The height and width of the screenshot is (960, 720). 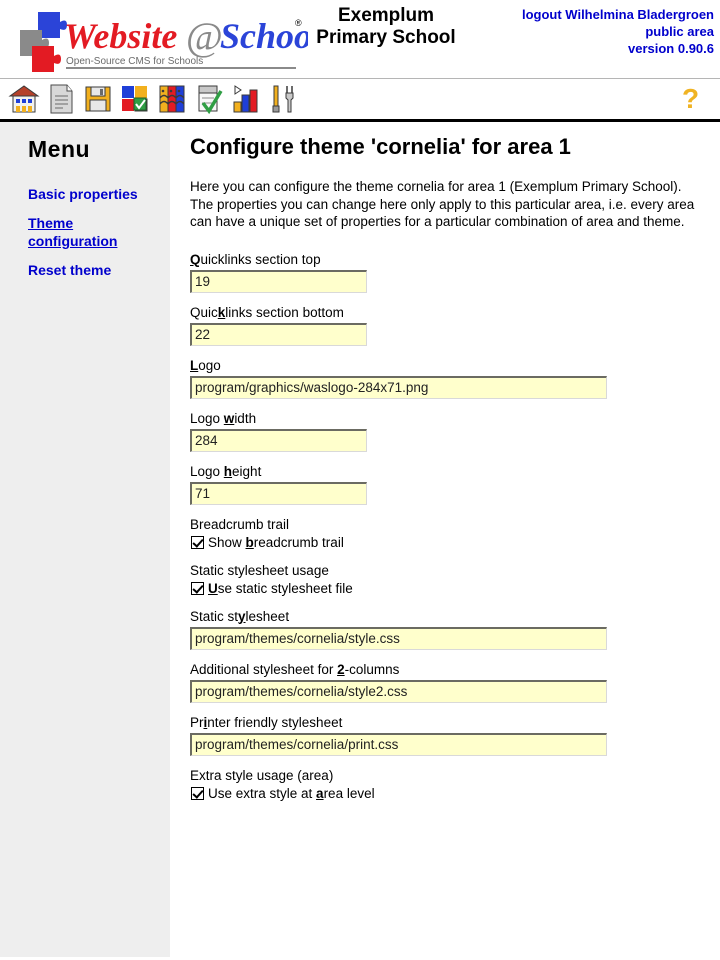 I want to click on sidebar-item-reset-theme: Reset theme, so click(x=99, y=270).